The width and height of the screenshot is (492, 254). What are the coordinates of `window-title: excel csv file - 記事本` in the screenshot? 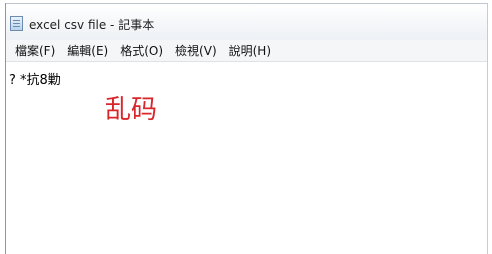 It's located at (92, 25).